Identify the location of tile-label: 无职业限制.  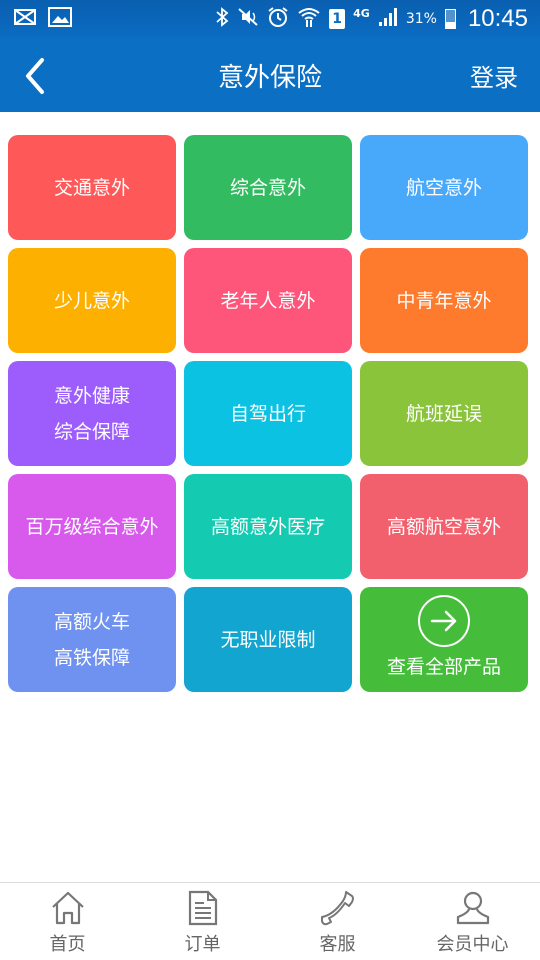
(268, 639).